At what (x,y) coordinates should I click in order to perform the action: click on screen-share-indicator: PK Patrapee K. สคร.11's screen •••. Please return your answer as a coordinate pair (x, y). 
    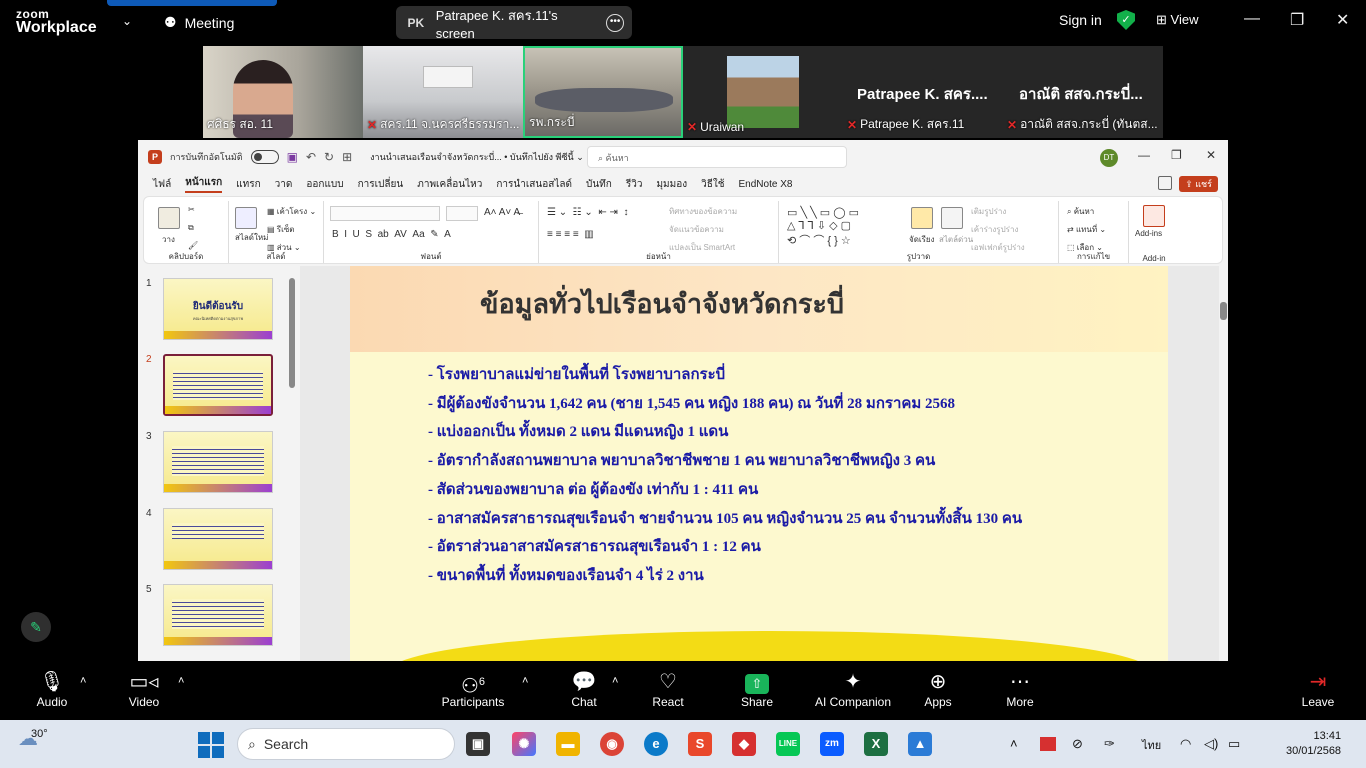
    Looking at the image, I should click on (514, 23).